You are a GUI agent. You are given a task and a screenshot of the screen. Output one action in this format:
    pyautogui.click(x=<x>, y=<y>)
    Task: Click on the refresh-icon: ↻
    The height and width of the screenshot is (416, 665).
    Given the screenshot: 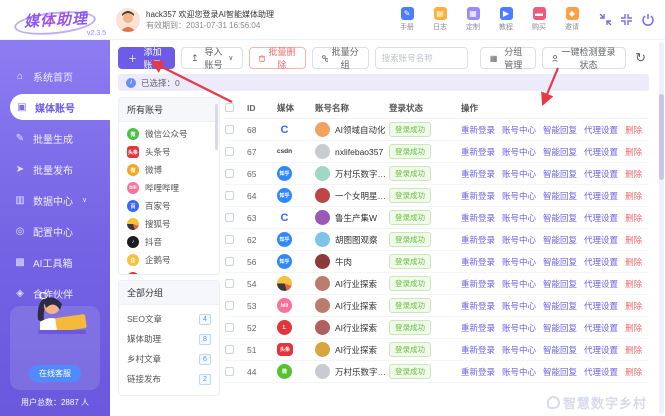 What is the action you would take?
    pyautogui.click(x=640, y=58)
    